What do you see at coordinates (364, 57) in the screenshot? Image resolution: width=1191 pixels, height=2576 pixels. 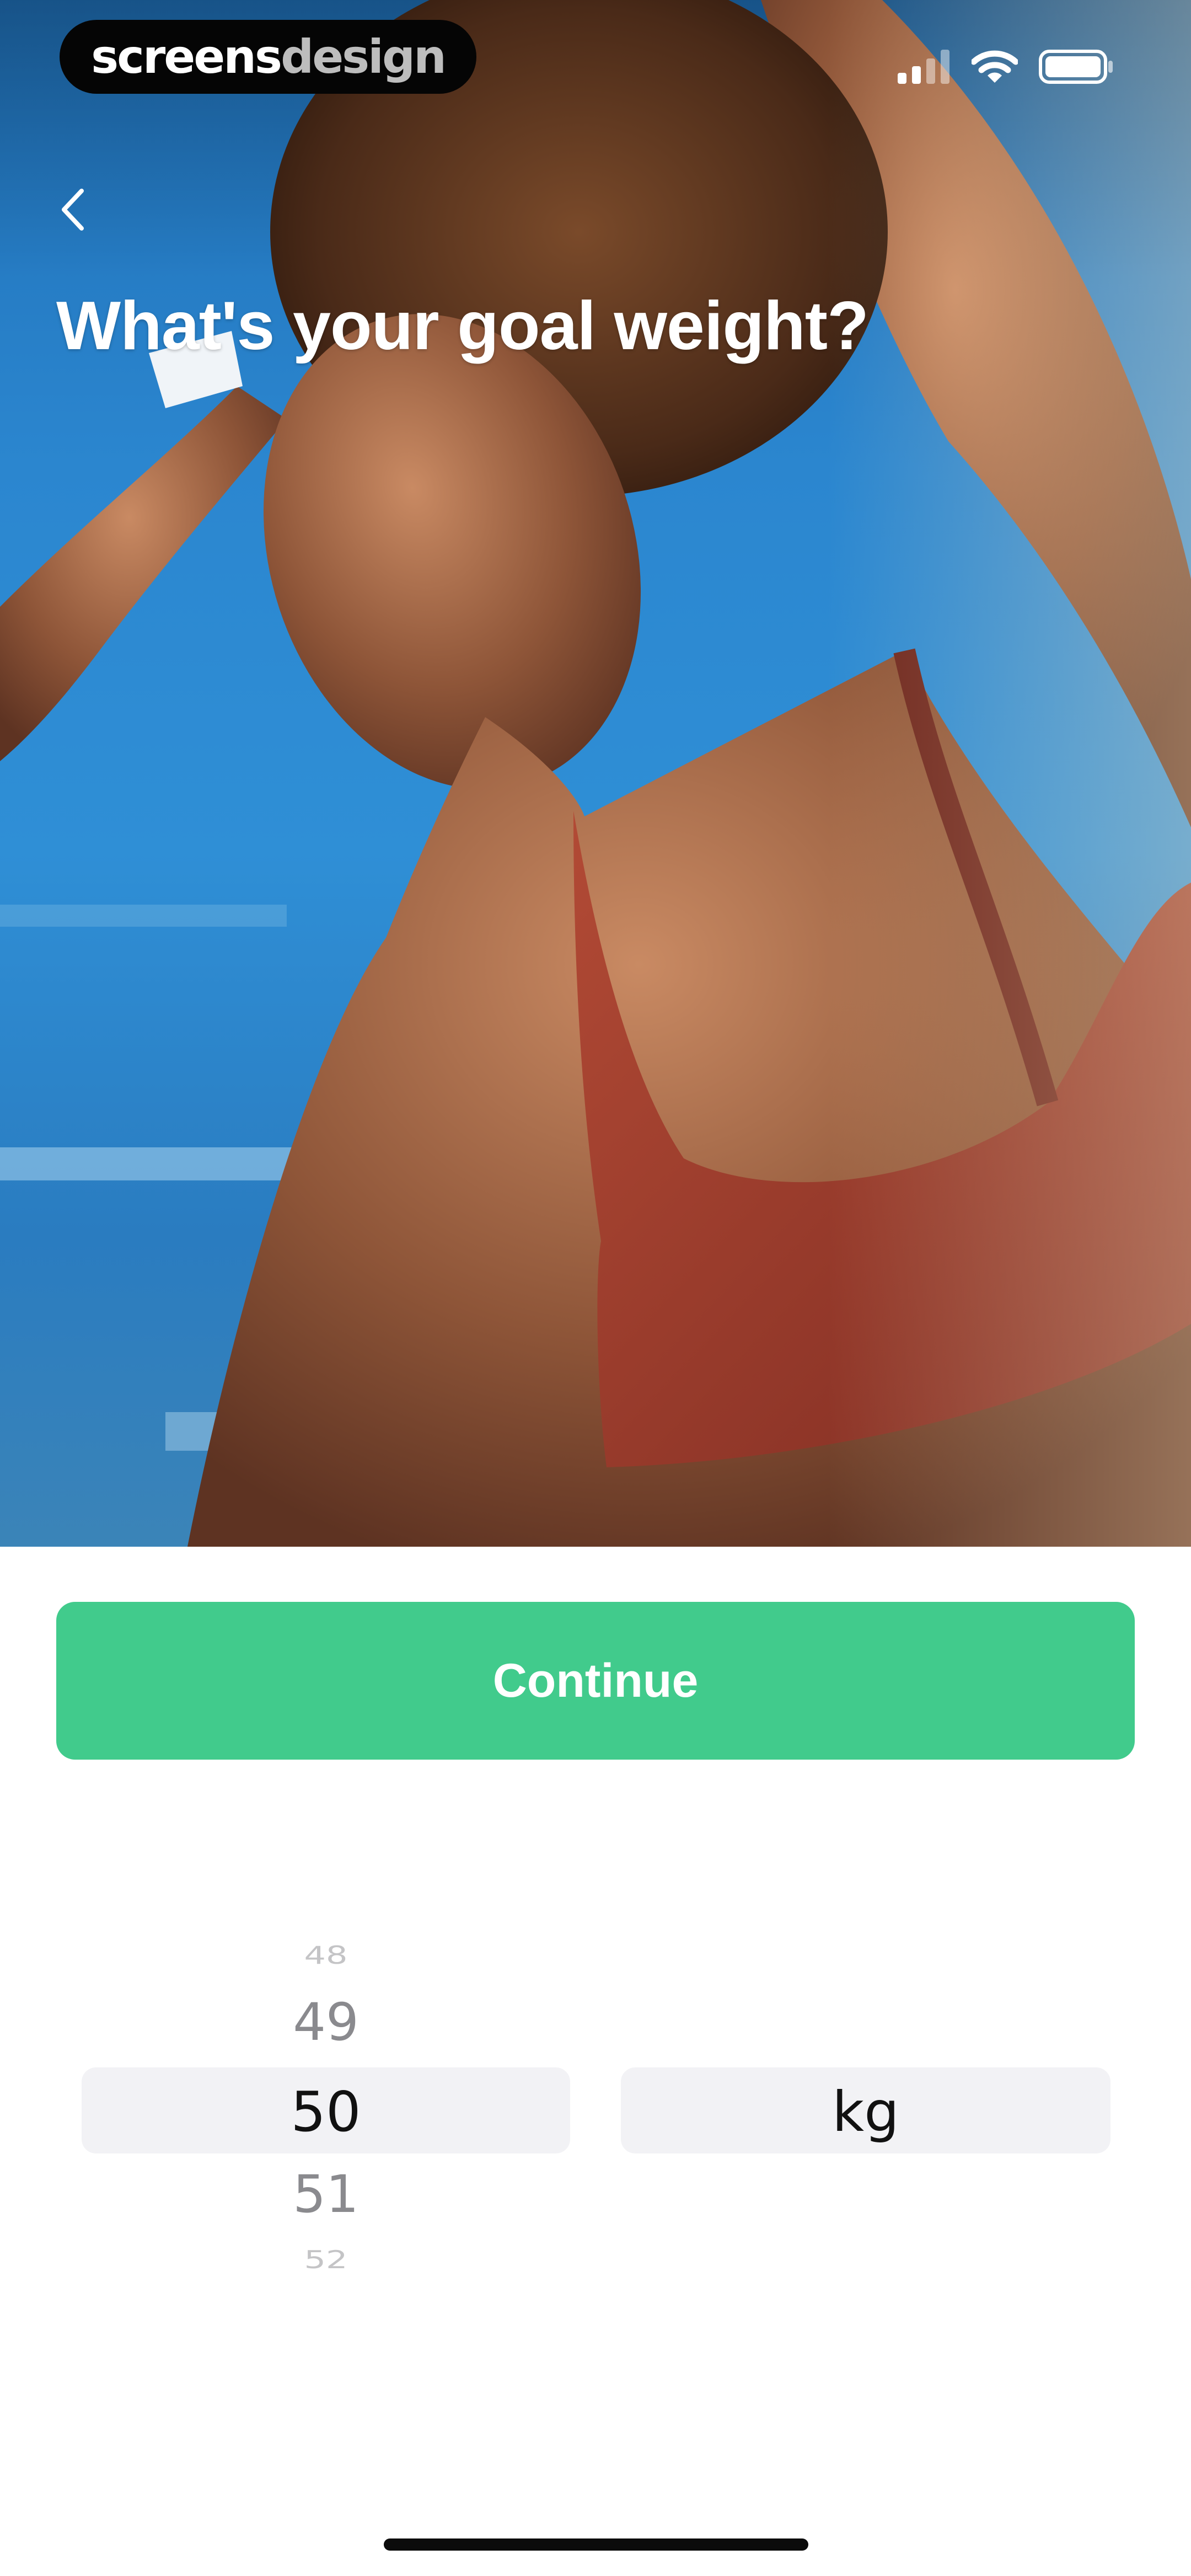 I see `brand-text-part2: design` at bounding box center [364, 57].